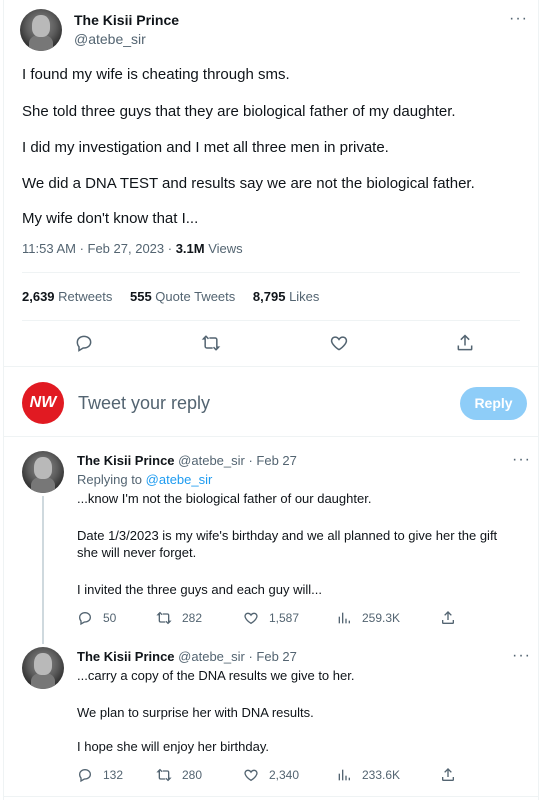  Describe the element at coordinates (110, 618) in the screenshot. I see `reply-count: 50` at that location.